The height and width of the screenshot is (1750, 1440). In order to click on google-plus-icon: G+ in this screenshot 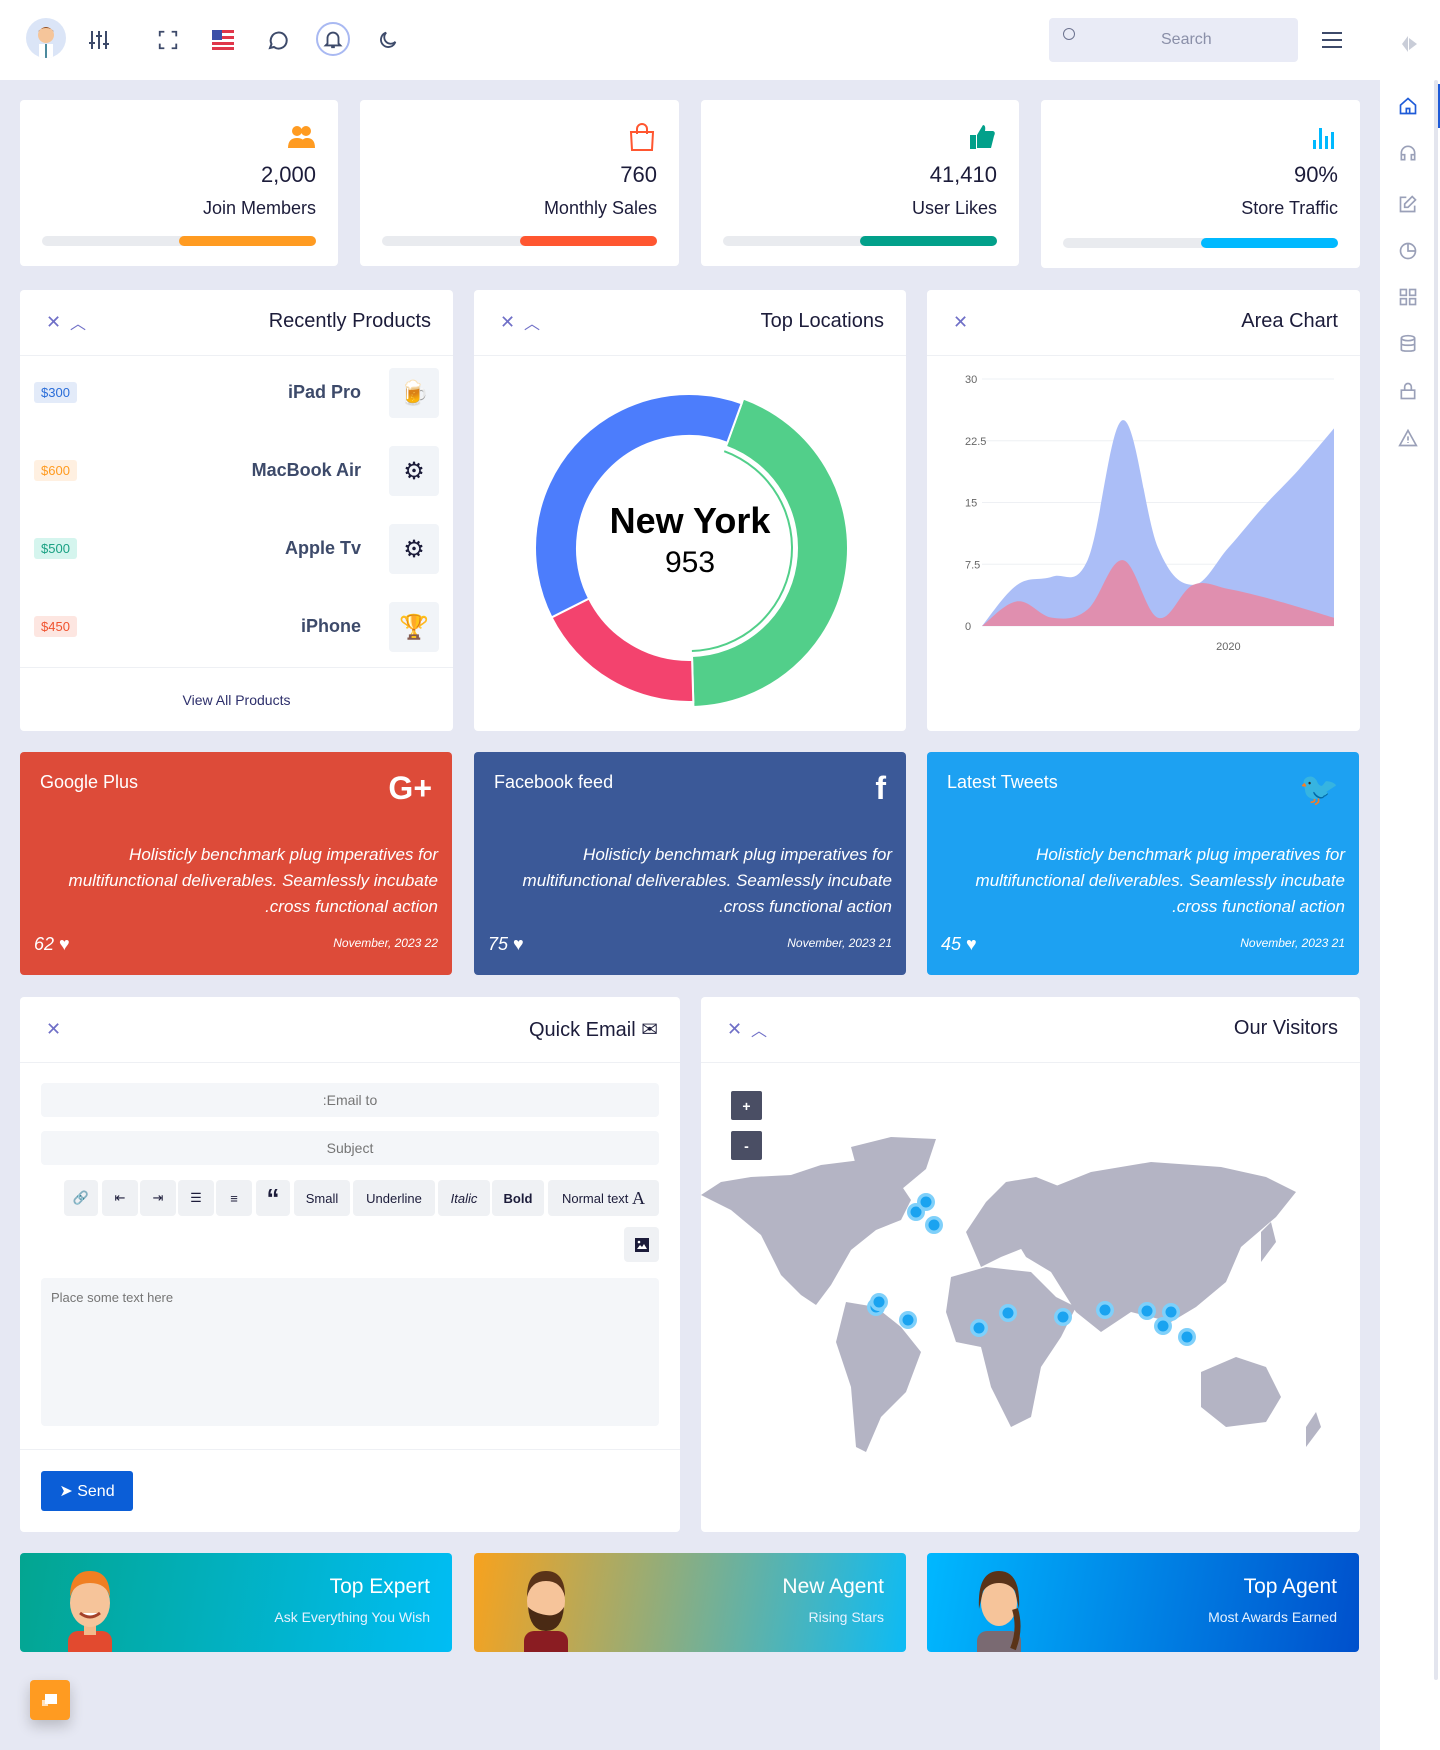, I will do `click(410, 788)`.